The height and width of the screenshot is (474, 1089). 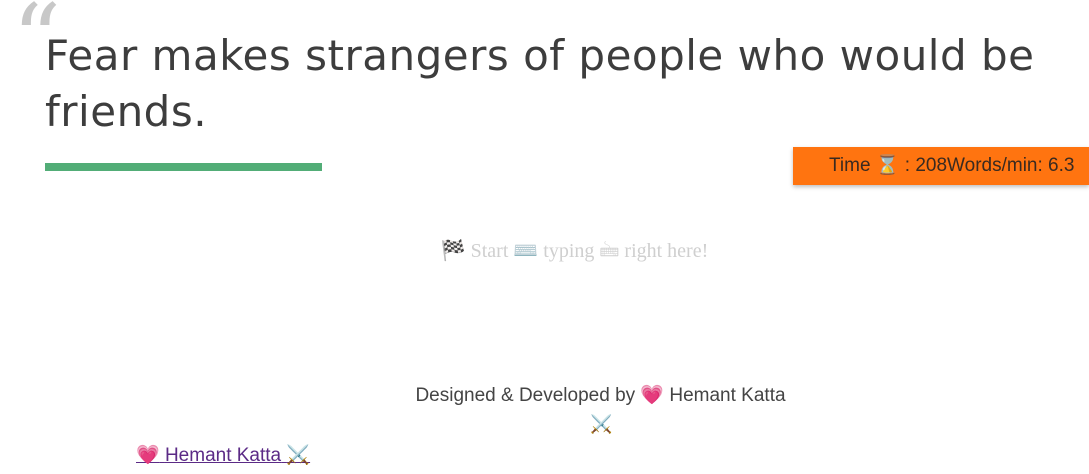 What do you see at coordinates (525, 395) in the screenshot?
I see `footer-text: Designed & Developed by` at bounding box center [525, 395].